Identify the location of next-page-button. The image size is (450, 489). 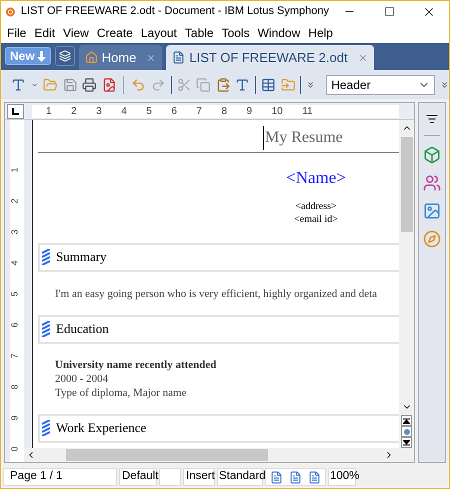
(406, 442).